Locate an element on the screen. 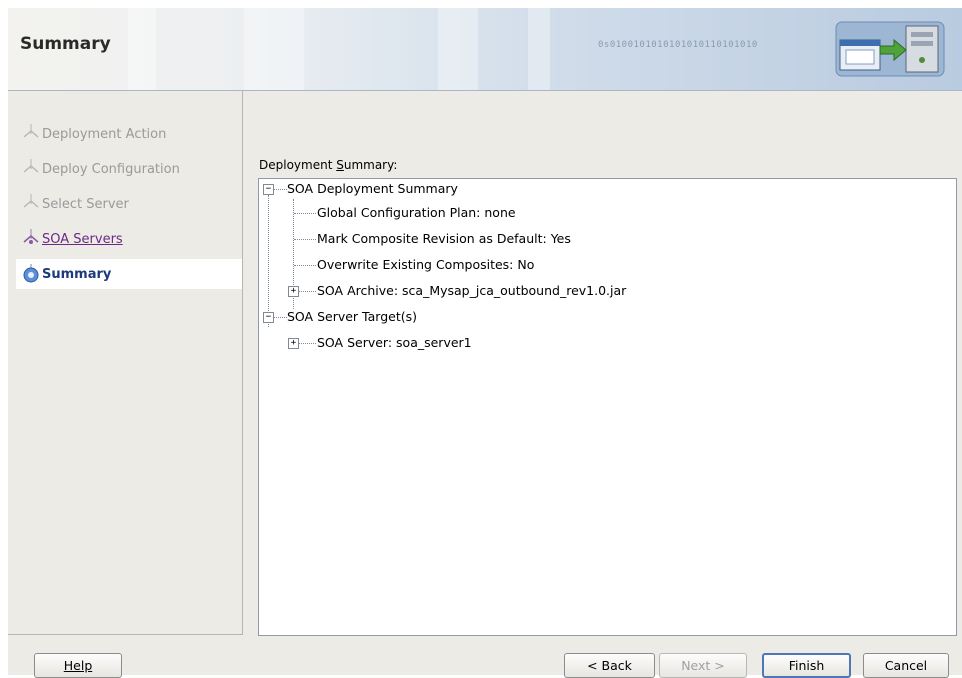  finish-button: Finish is located at coordinates (806, 665).